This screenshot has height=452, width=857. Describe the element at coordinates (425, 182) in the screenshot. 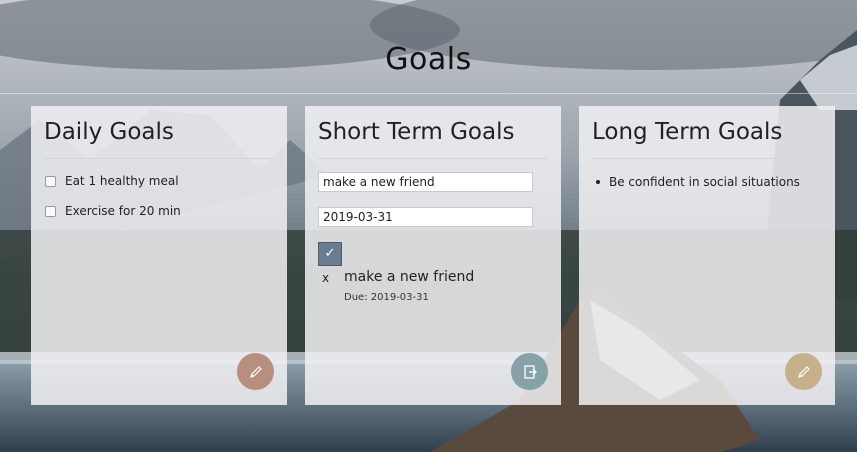

I see `goal-name-input: make a new friend` at that location.